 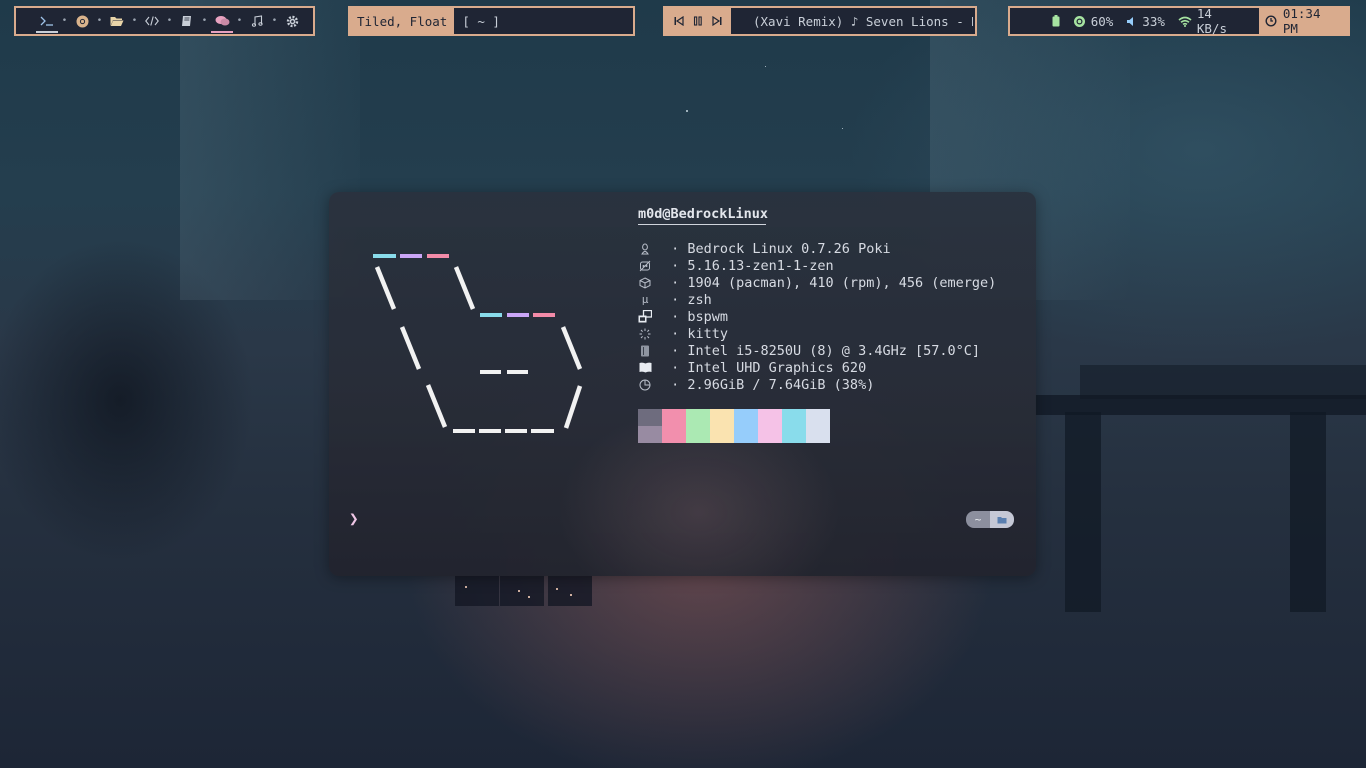 What do you see at coordinates (830, 282) in the screenshot?
I see `info-value: · 1904 (pacman), 410 (rpm), 456 (emerge)` at bounding box center [830, 282].